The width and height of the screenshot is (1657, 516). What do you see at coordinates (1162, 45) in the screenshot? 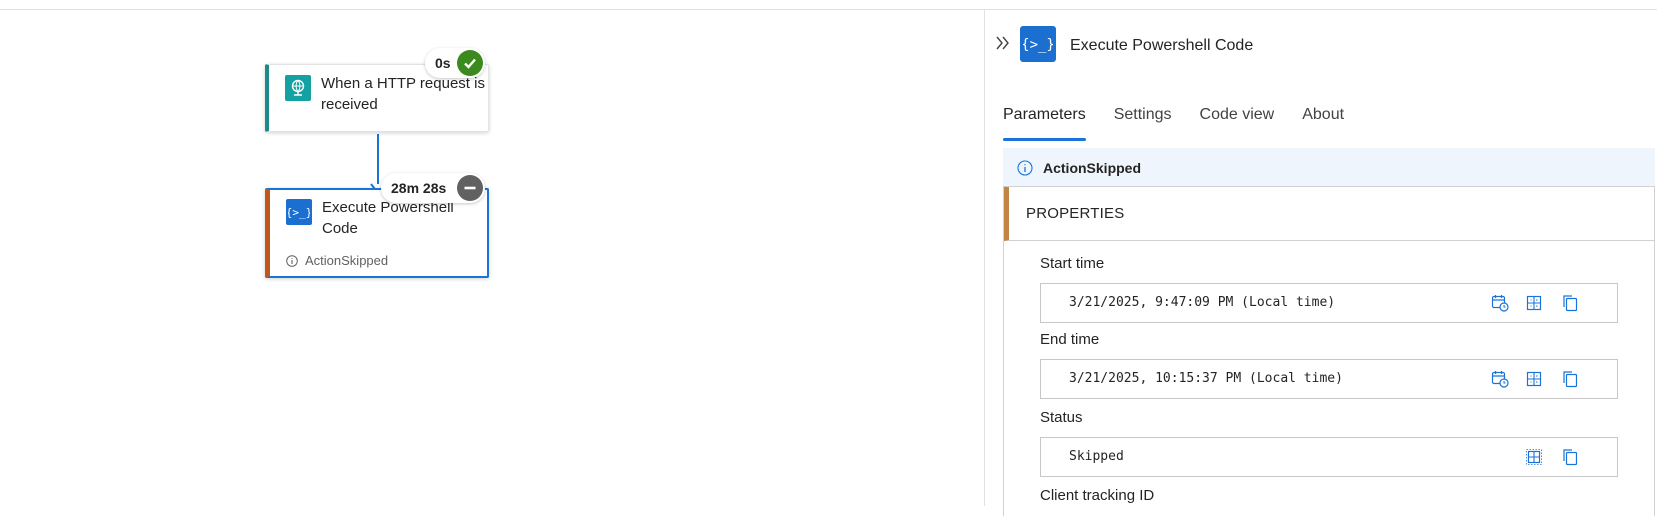
I see `panel-title: Execute Powershell Code` at bounding box center [1162, 45].